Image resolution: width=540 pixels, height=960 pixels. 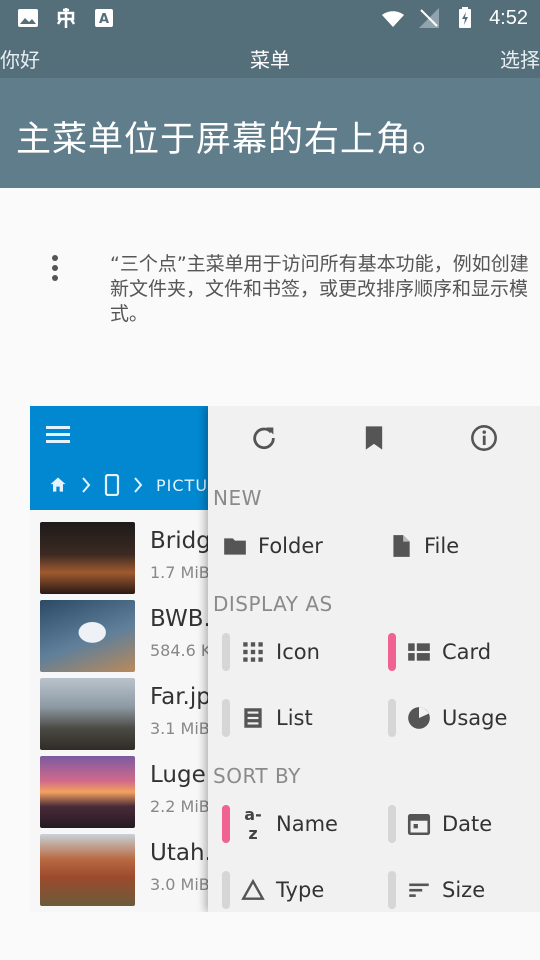 I want to click on file-label: File, so click(x=442, y=546).